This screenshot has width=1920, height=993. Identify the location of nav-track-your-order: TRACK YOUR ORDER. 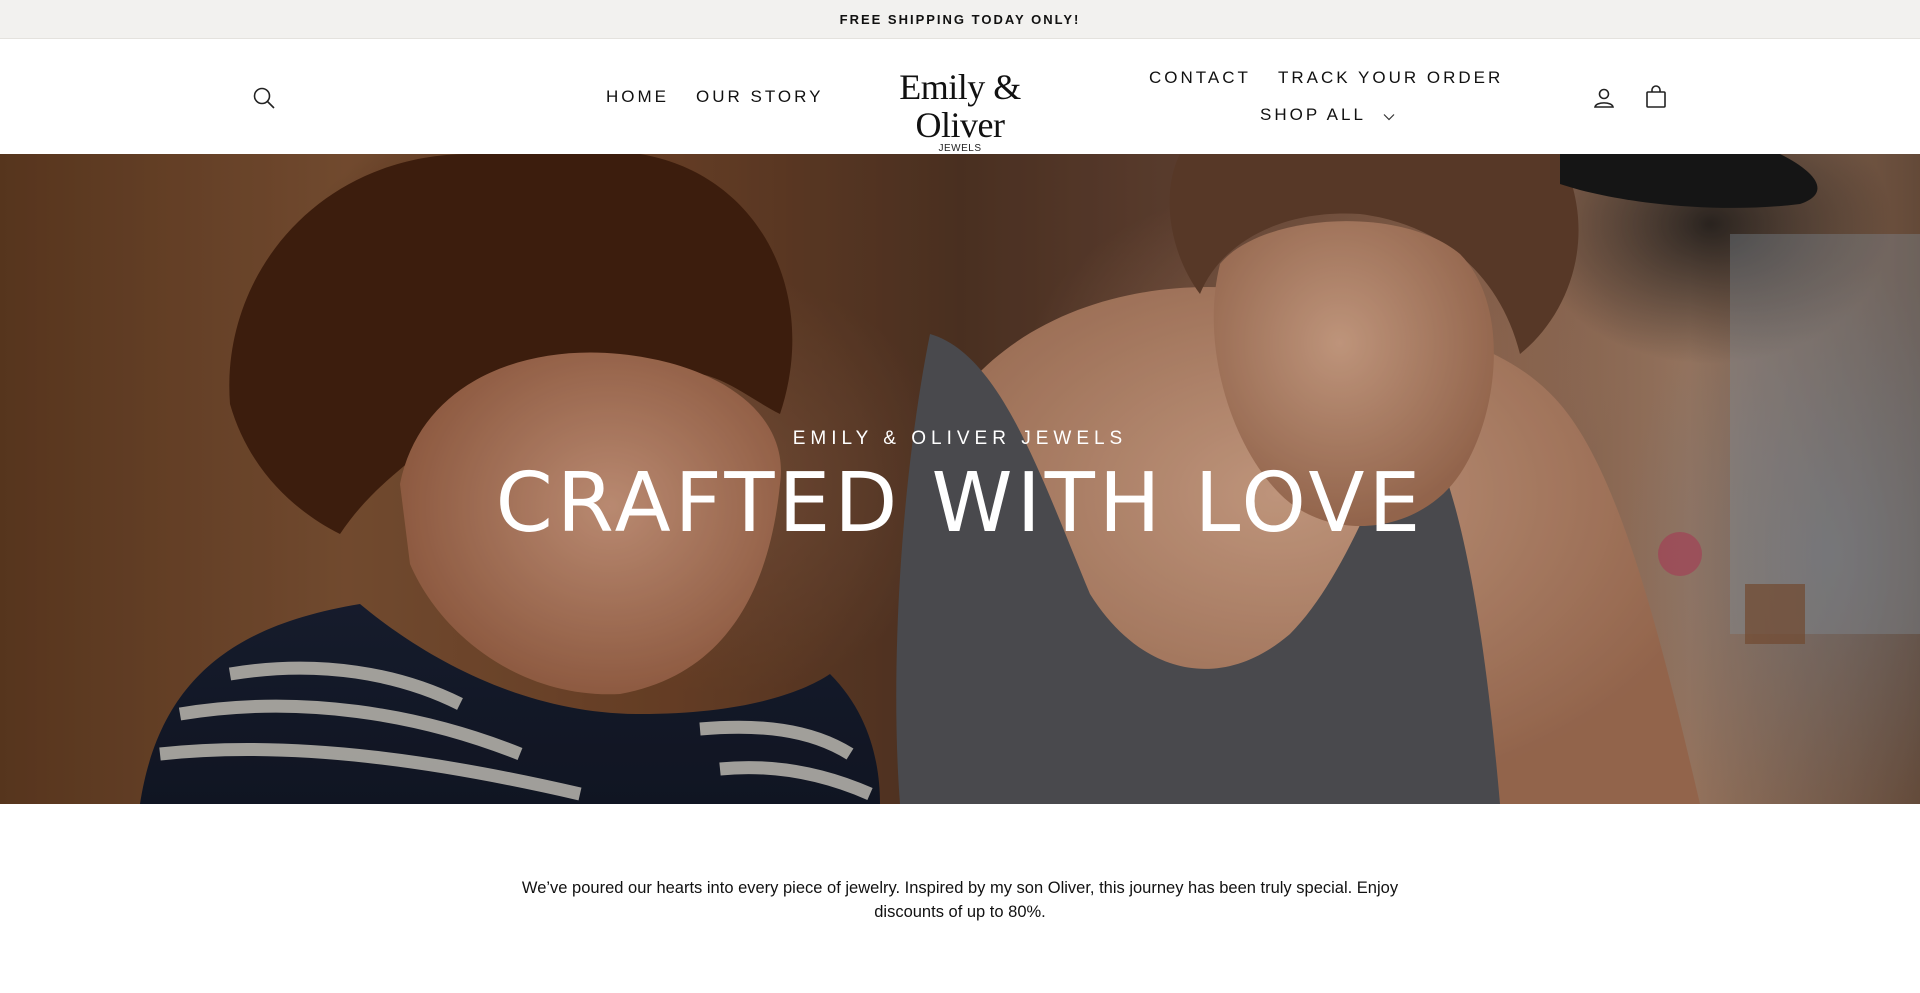
(1390, 78).